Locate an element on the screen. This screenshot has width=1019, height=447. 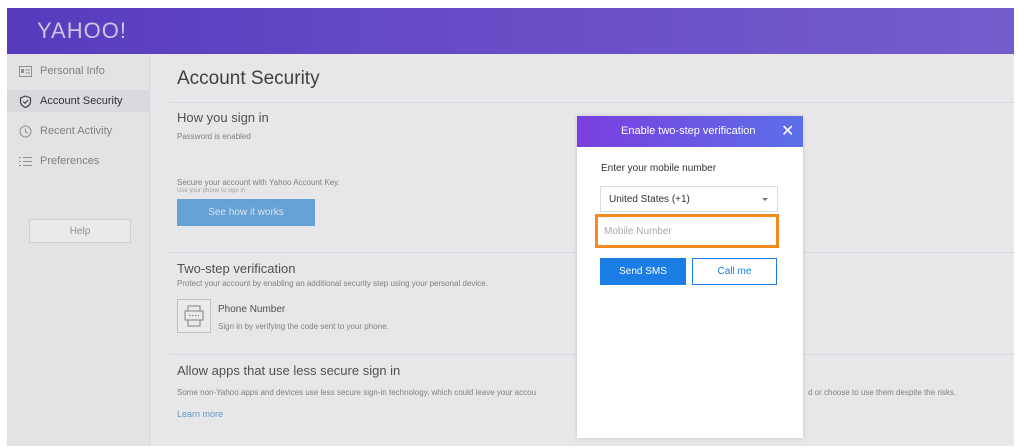
call-me-button: Call me is located at coordinates (734, 271).